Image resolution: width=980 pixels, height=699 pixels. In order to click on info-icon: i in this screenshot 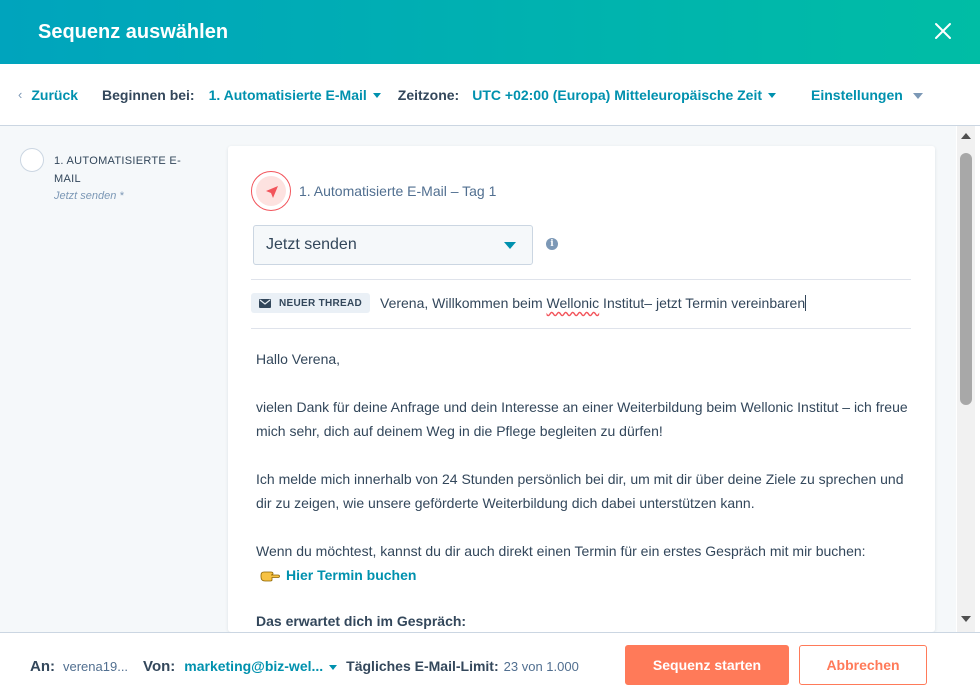, I will do `click(552, 244)`.